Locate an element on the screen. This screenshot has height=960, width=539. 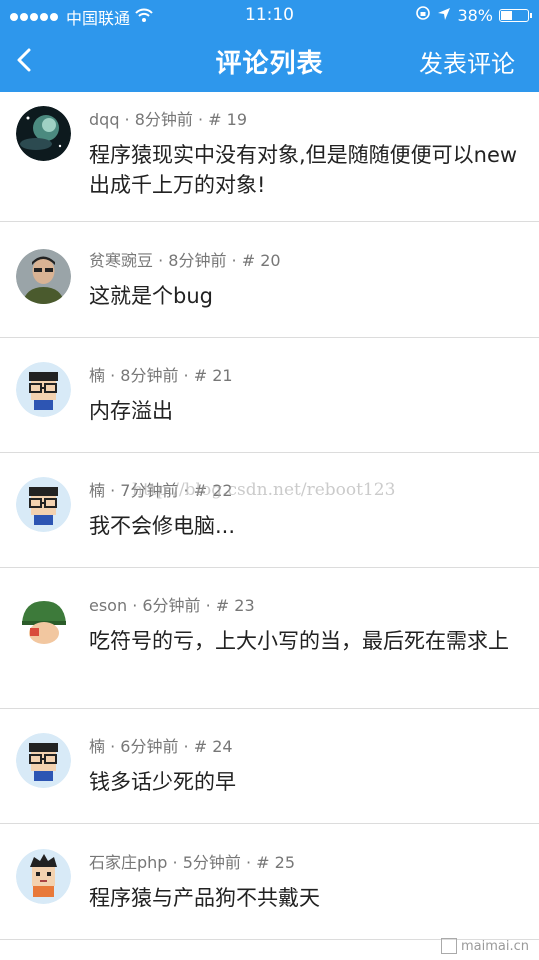
rotation-lock-icon is located at coordinates (423, 15).